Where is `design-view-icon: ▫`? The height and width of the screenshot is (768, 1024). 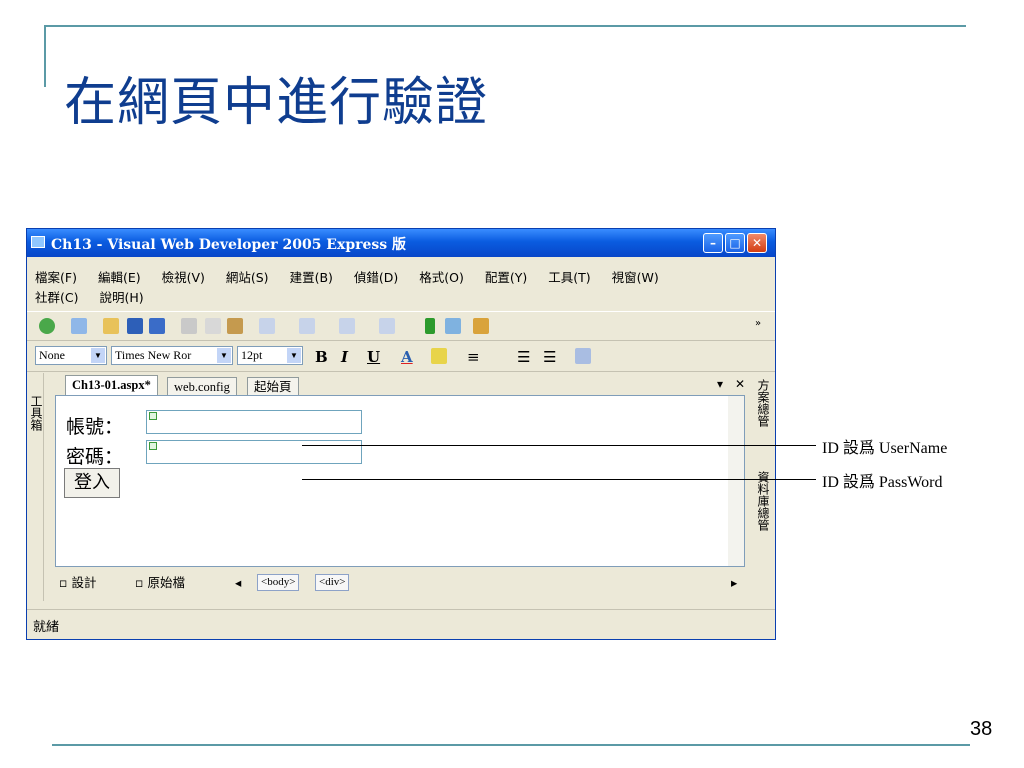 design-view-icon: ▫ is located at coordinates (65, 582).